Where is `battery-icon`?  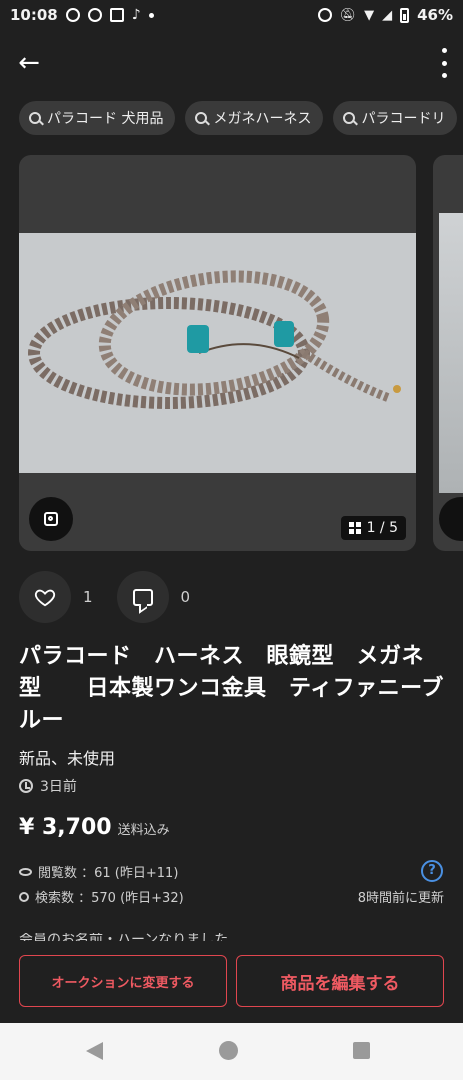 battery-icon is located at coordinates (405, 15).